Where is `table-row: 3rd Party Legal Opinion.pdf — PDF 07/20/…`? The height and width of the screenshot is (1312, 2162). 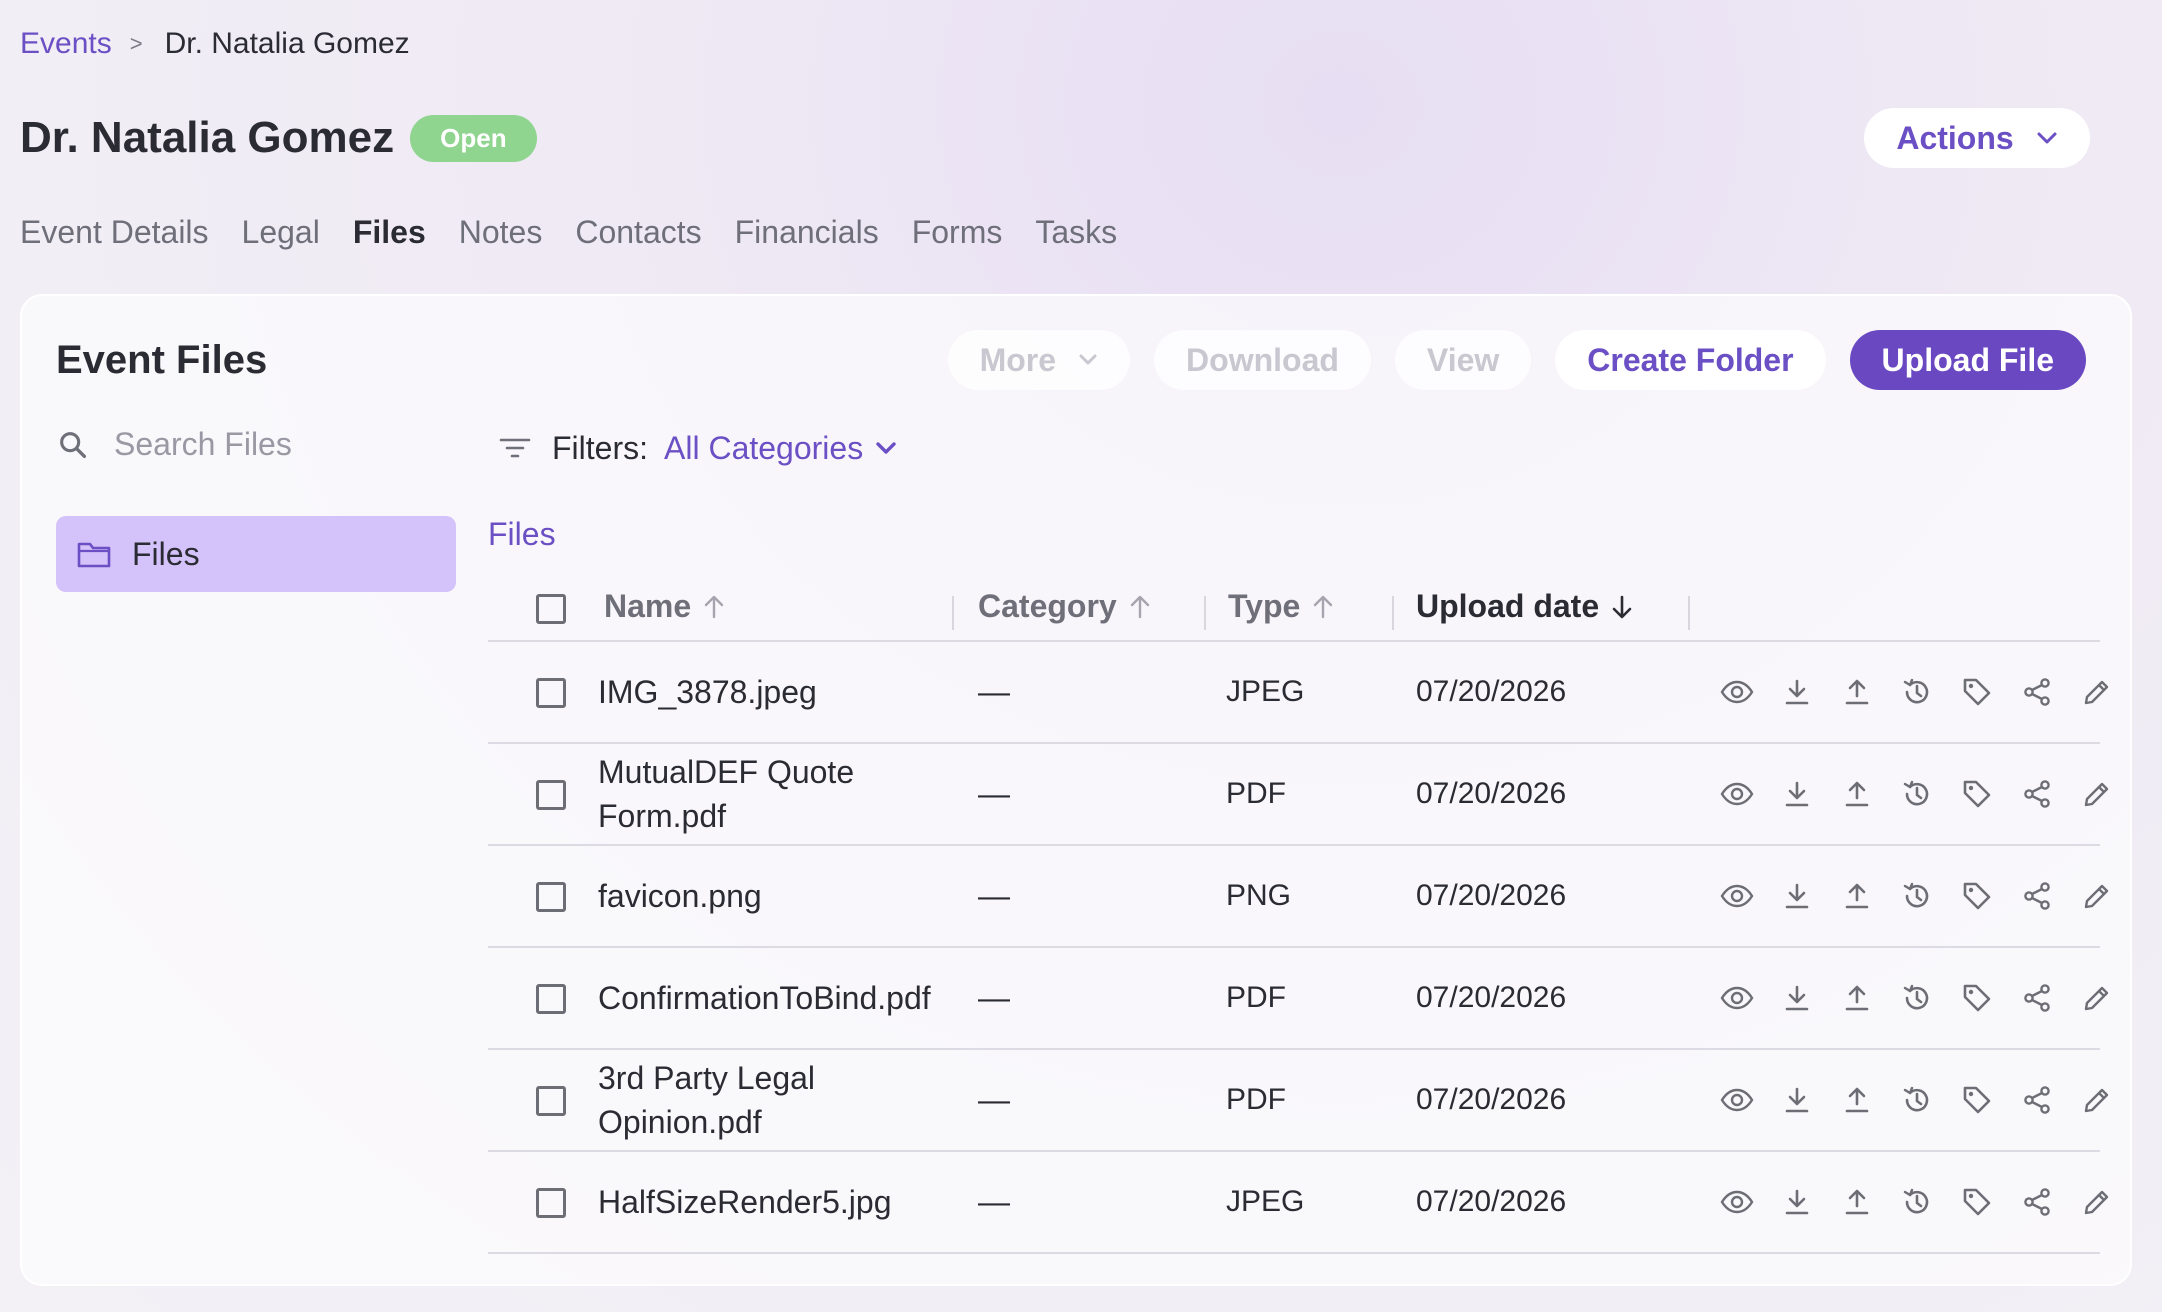 table-row: 3rd Party Legal Opinion.pdf — PDF 07/20/… is located at coordinates (1298, 1101).